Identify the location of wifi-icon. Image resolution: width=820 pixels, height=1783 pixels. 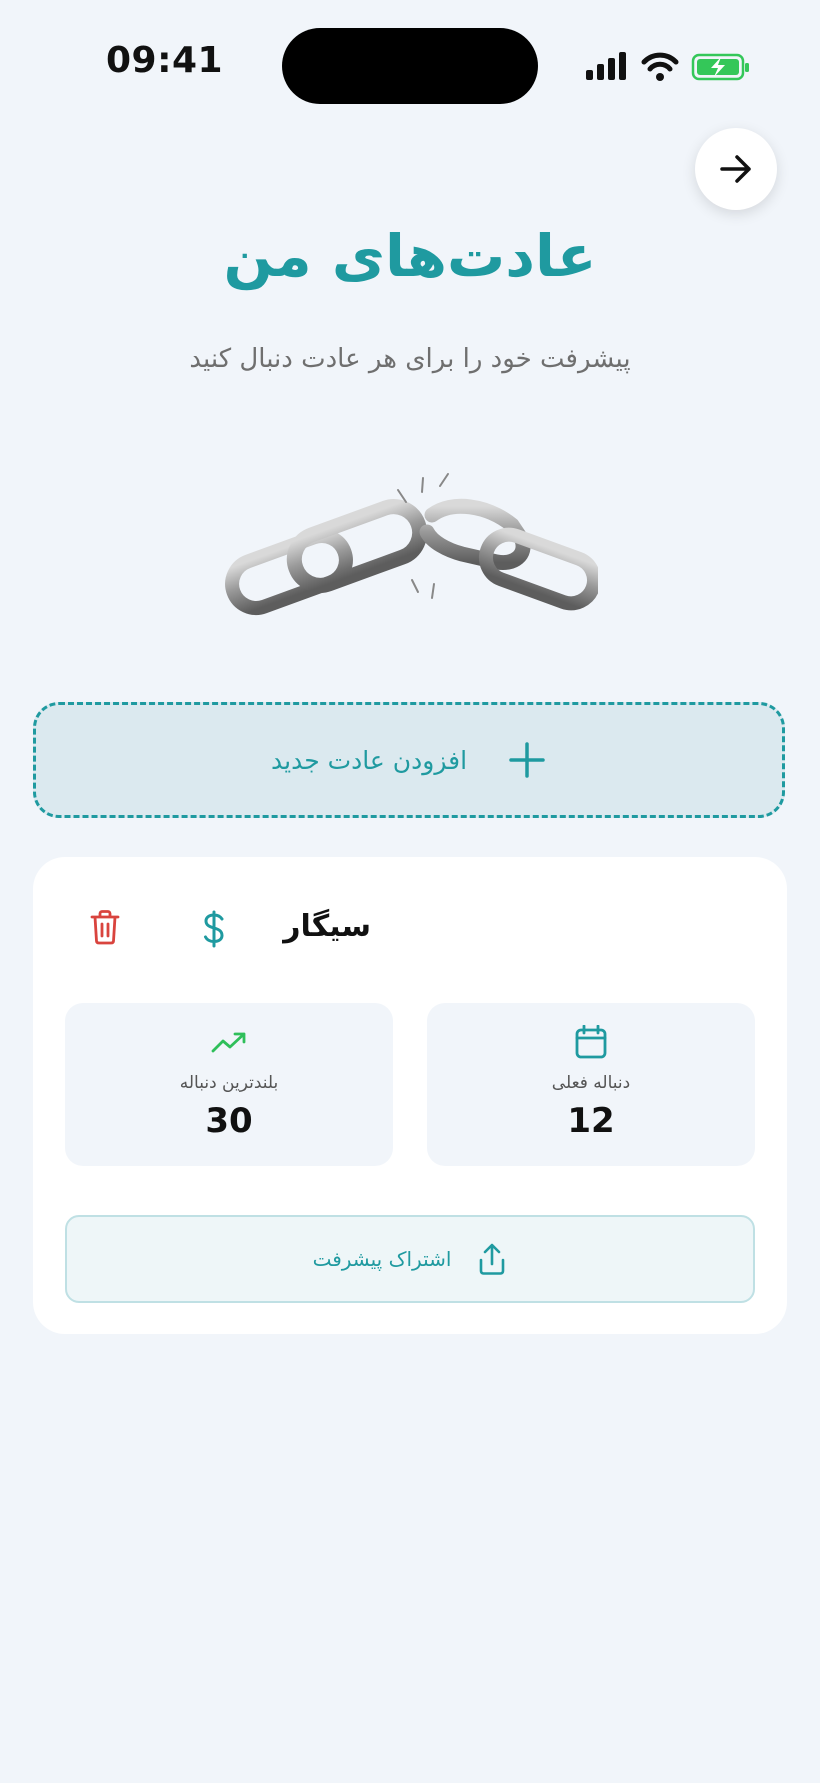
(660, 66).